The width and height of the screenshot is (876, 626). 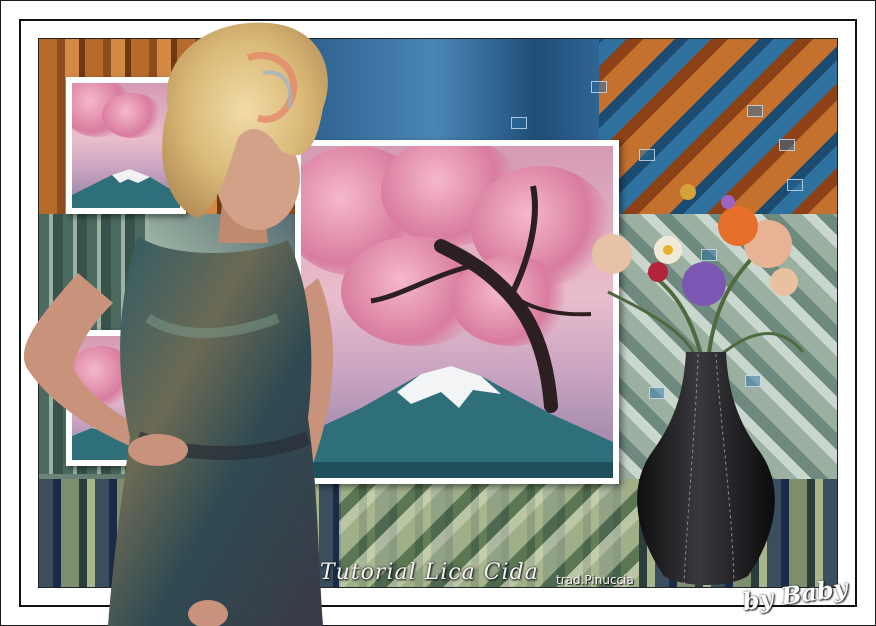 I want to click on lily-flower, so click(x=738, y=226).